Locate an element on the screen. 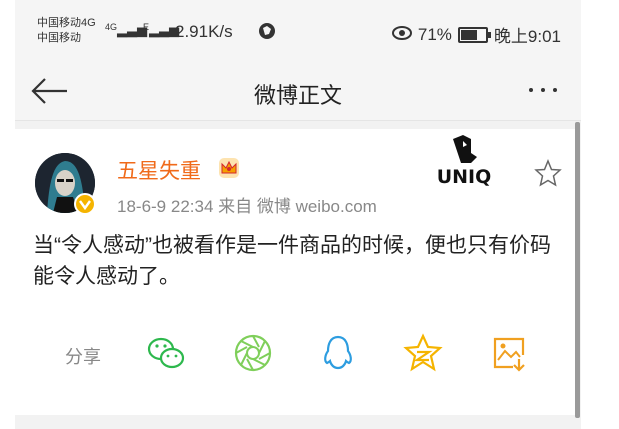  battery-percent: 71% is located at coordinates (434, 34).